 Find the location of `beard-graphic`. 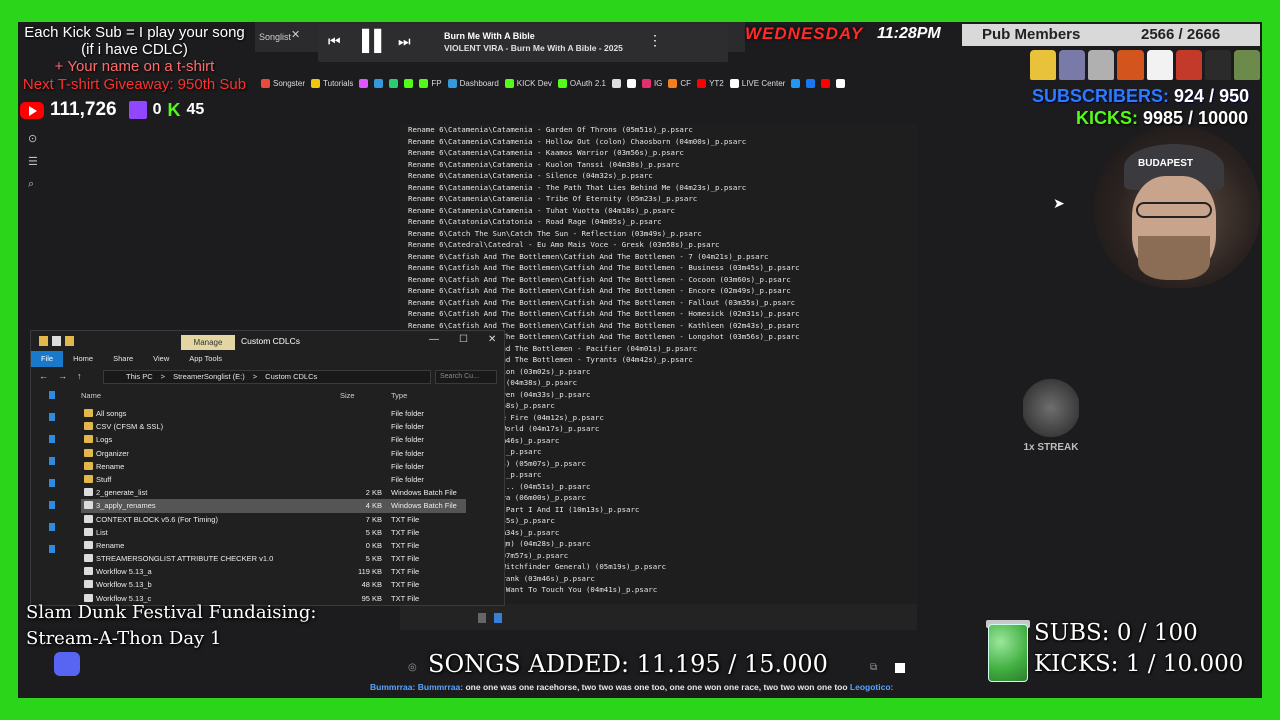

beard-graphic is located at coordinates (1174, 258).